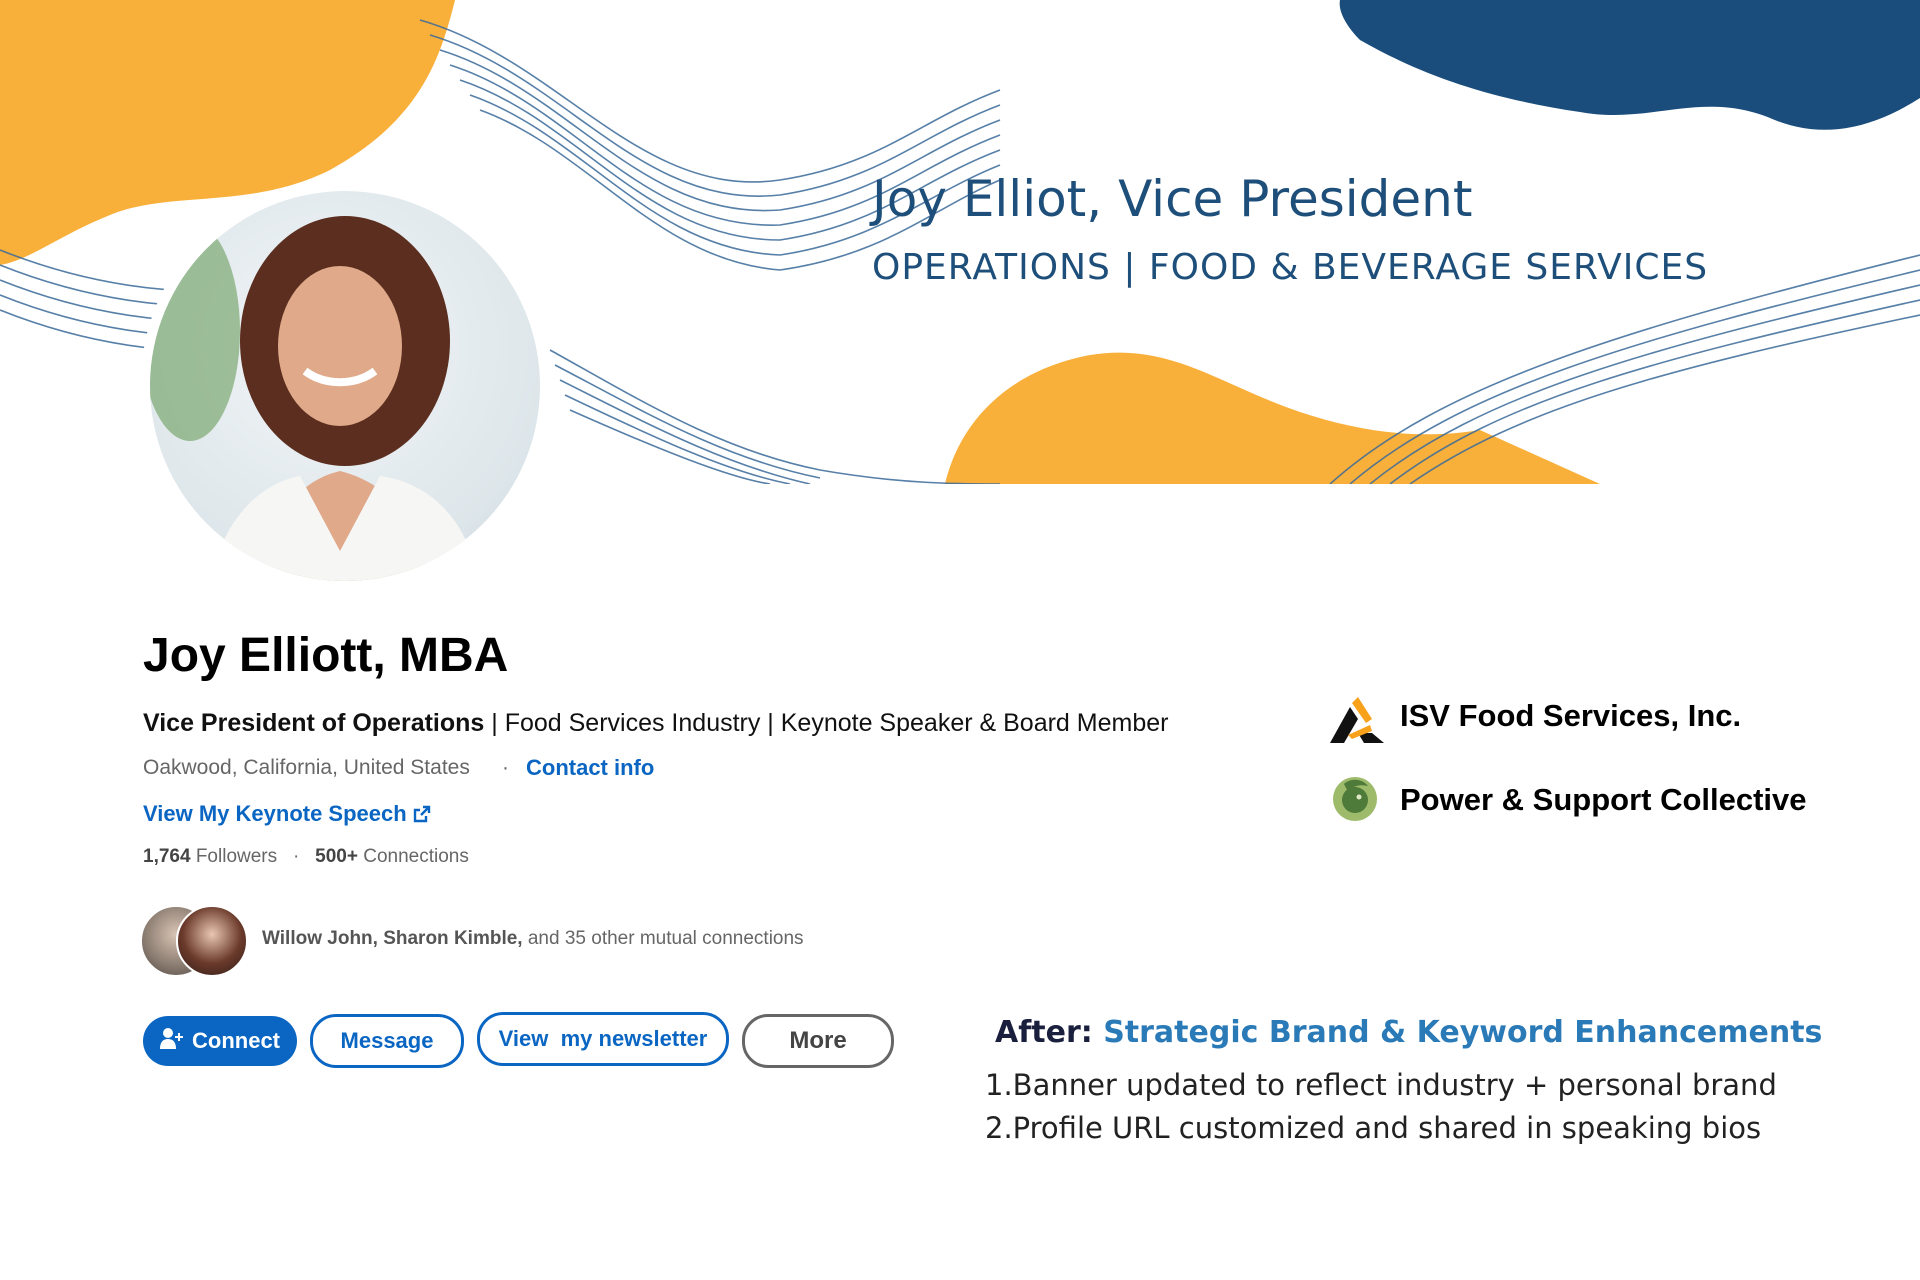 The height and width of the screenshot is (1280, 1920). Describe the element at coordinates (326, 655) in the screenshot. I see `profile-name: Joy Elliott, MBA` at that location.